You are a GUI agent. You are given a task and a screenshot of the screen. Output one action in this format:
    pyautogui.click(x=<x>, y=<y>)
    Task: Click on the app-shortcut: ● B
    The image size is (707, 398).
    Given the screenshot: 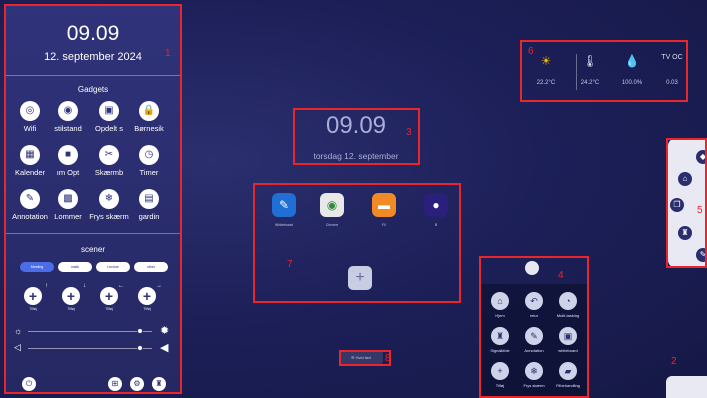 What is the action you would take?
    pyautogui.click(x=436, y=210)
    